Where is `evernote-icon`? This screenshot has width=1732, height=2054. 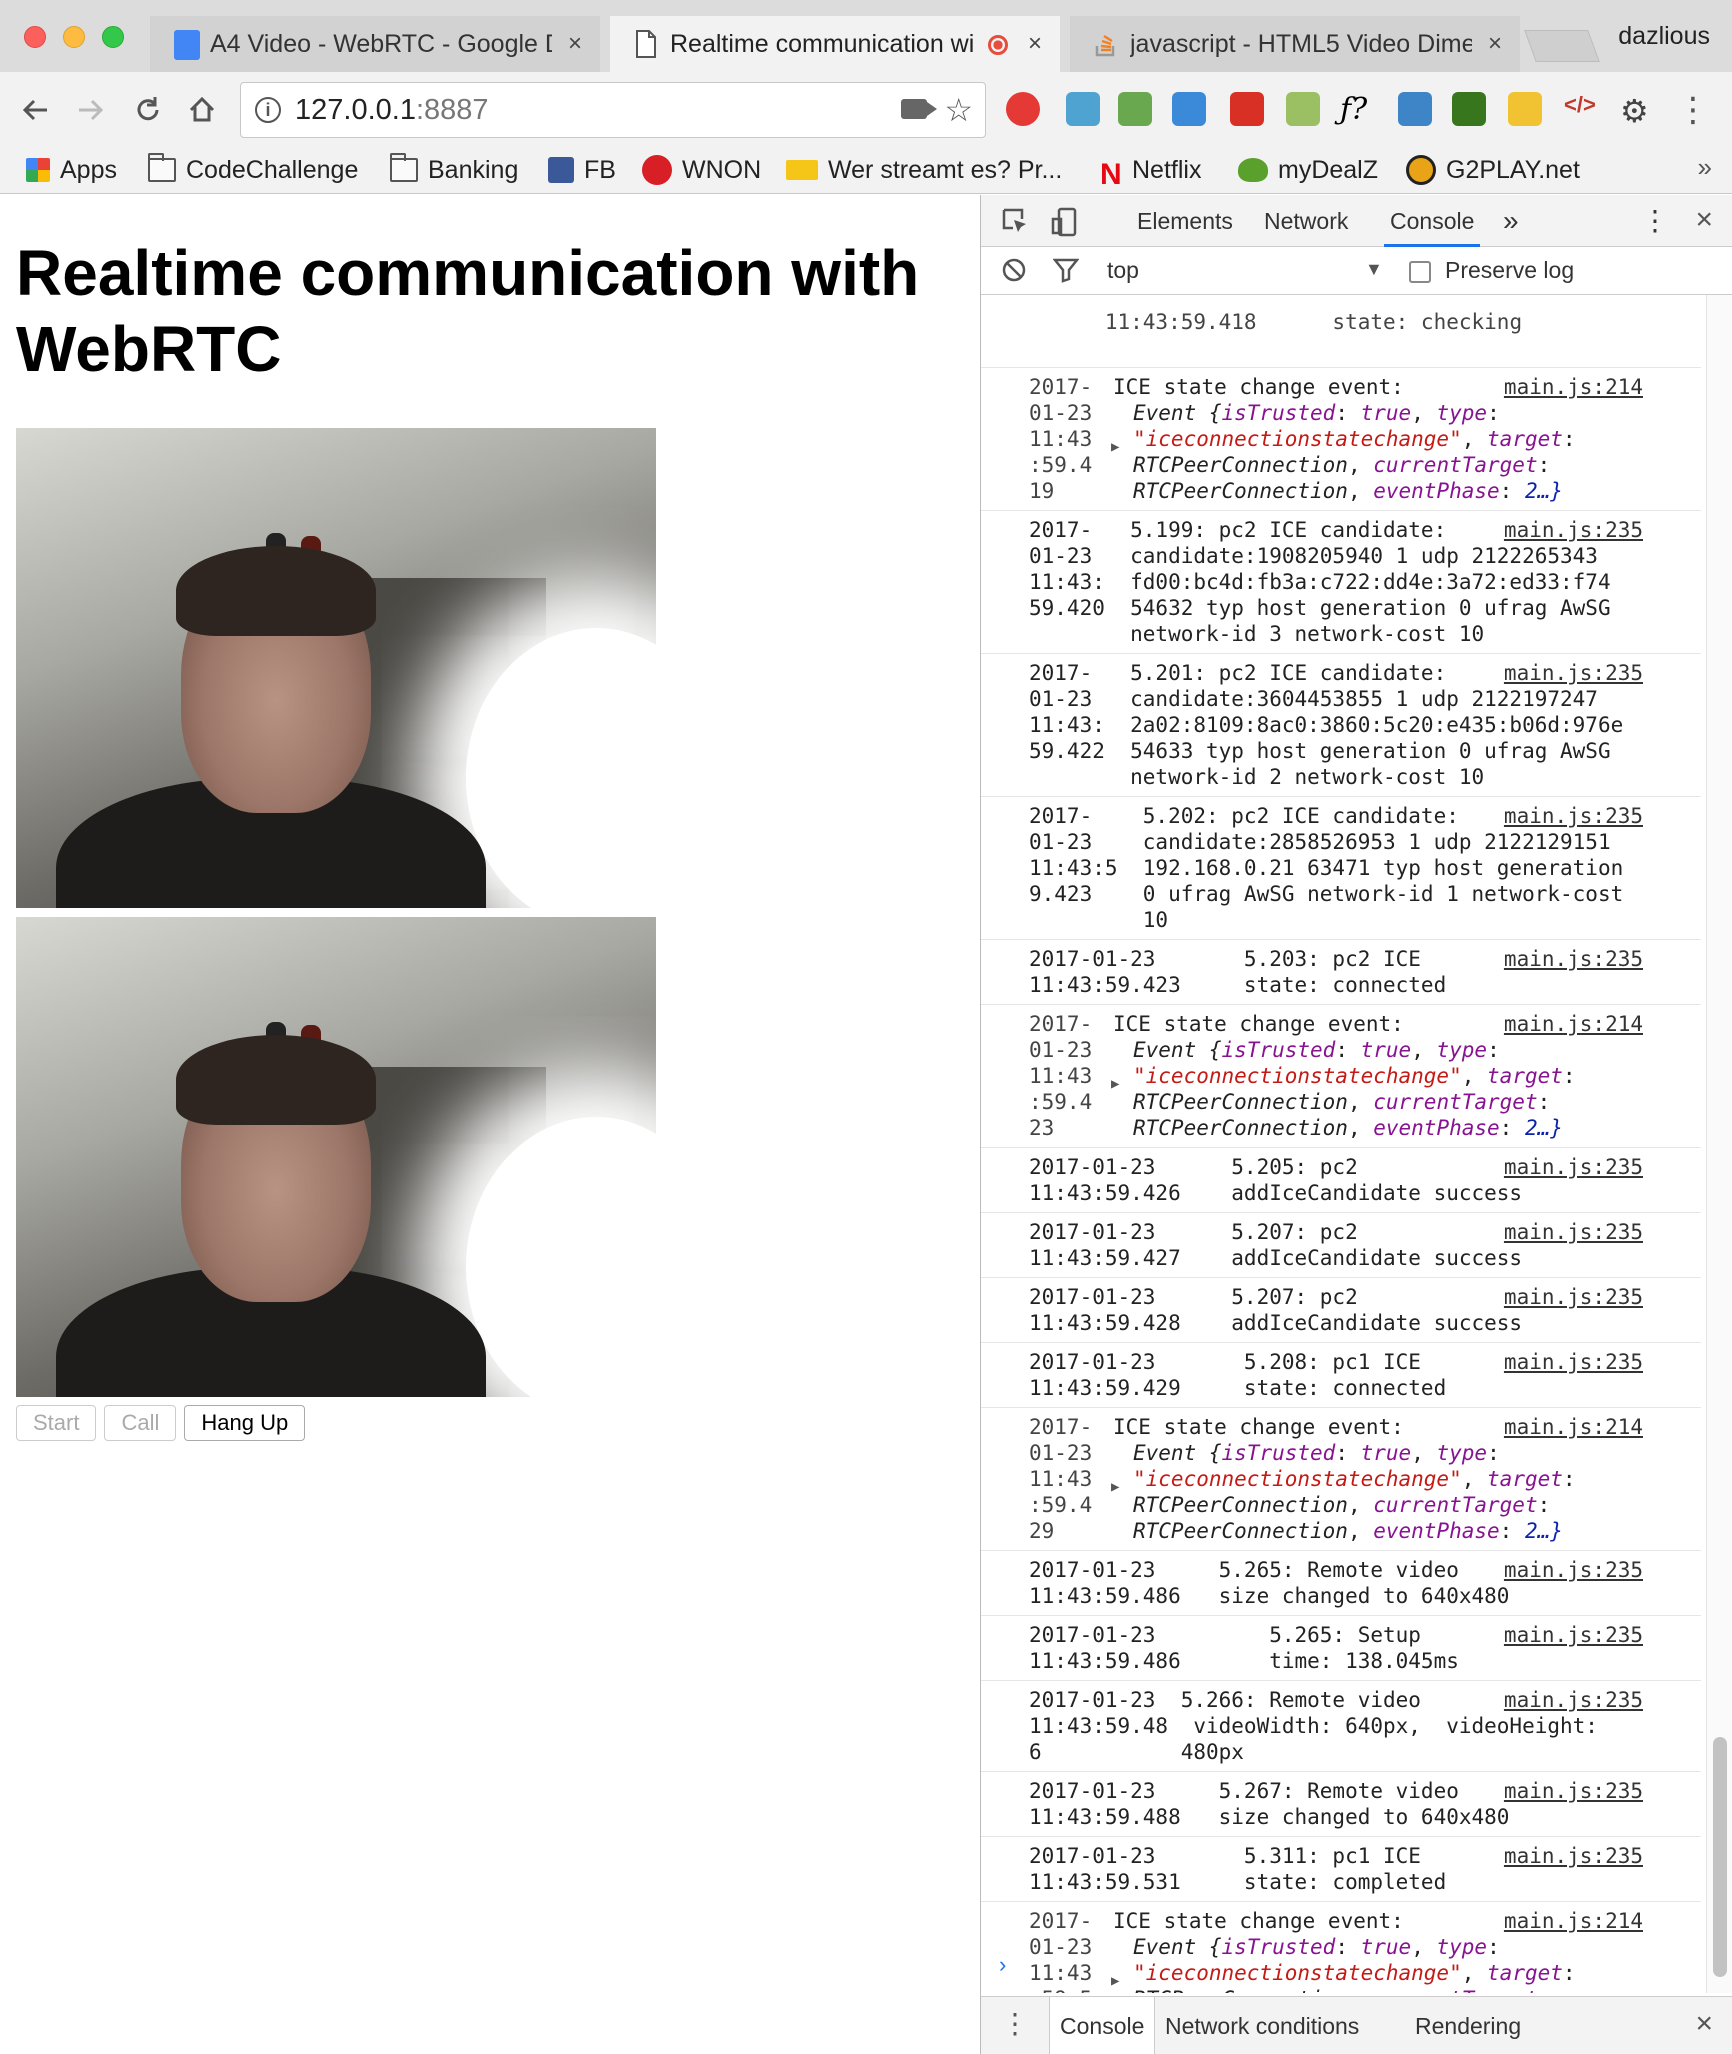
evernote-icon is located at coordinates (1135, 109).